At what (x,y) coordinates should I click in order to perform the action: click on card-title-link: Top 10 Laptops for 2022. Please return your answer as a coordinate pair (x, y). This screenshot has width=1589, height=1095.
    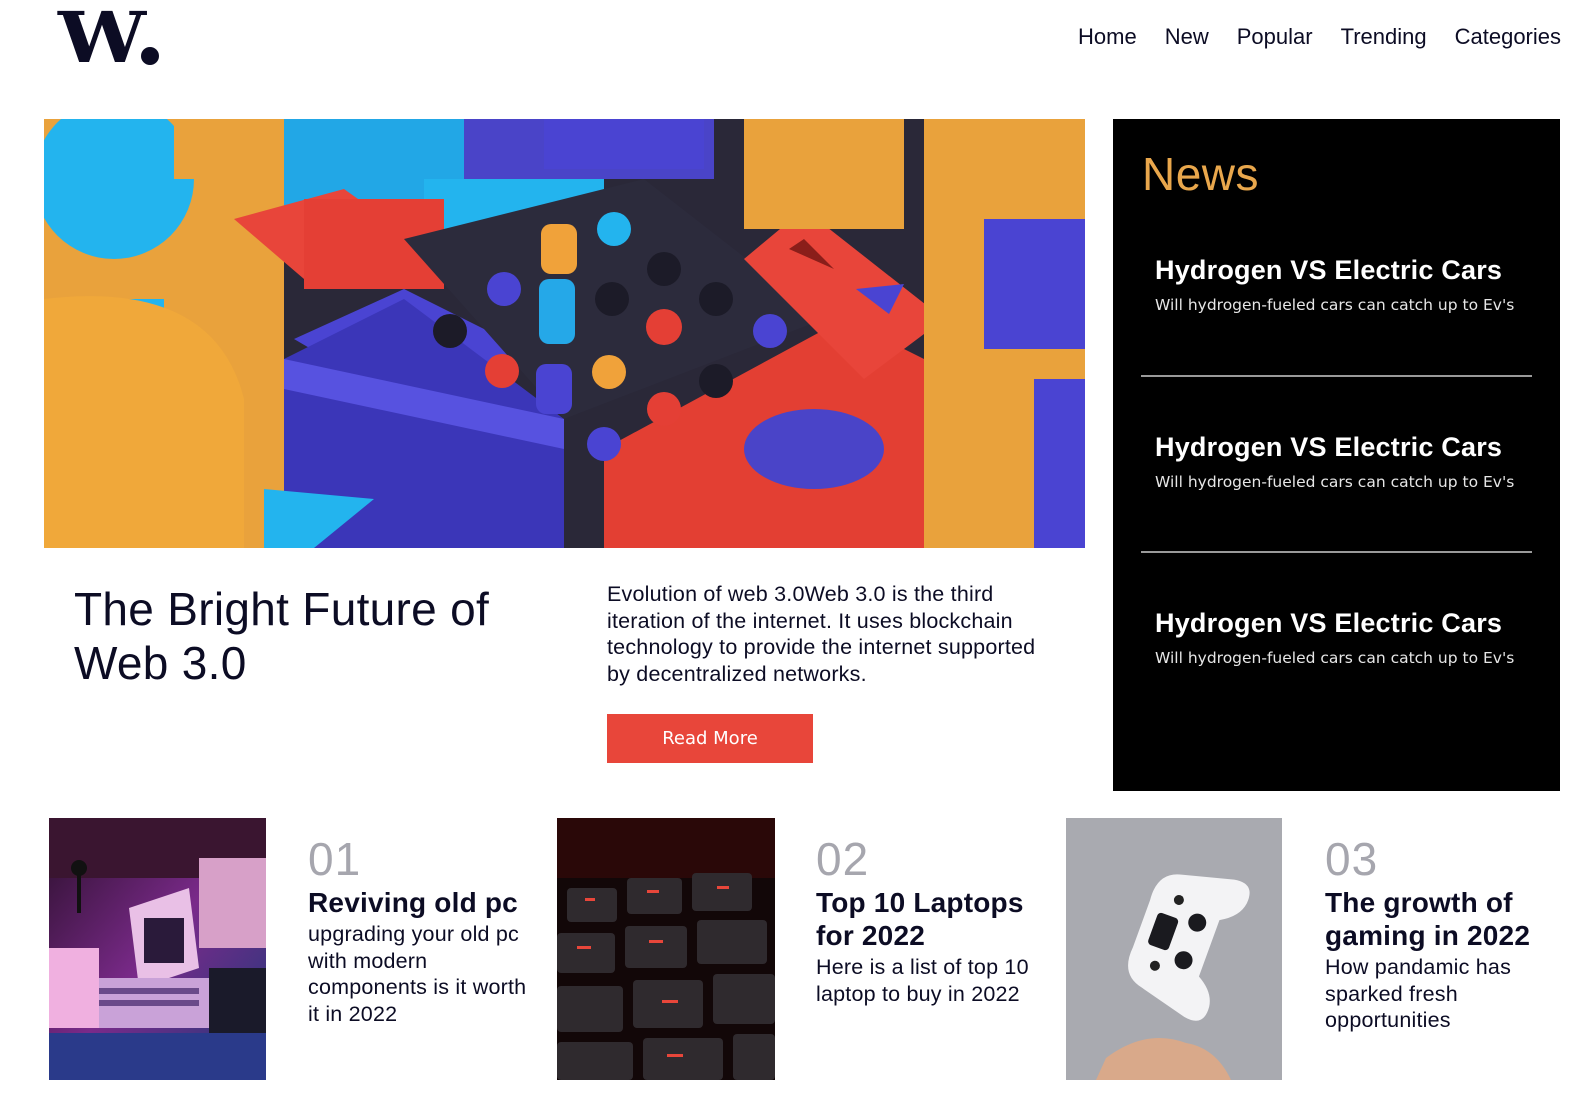
    Looking at the image, I should click on (932, 919).